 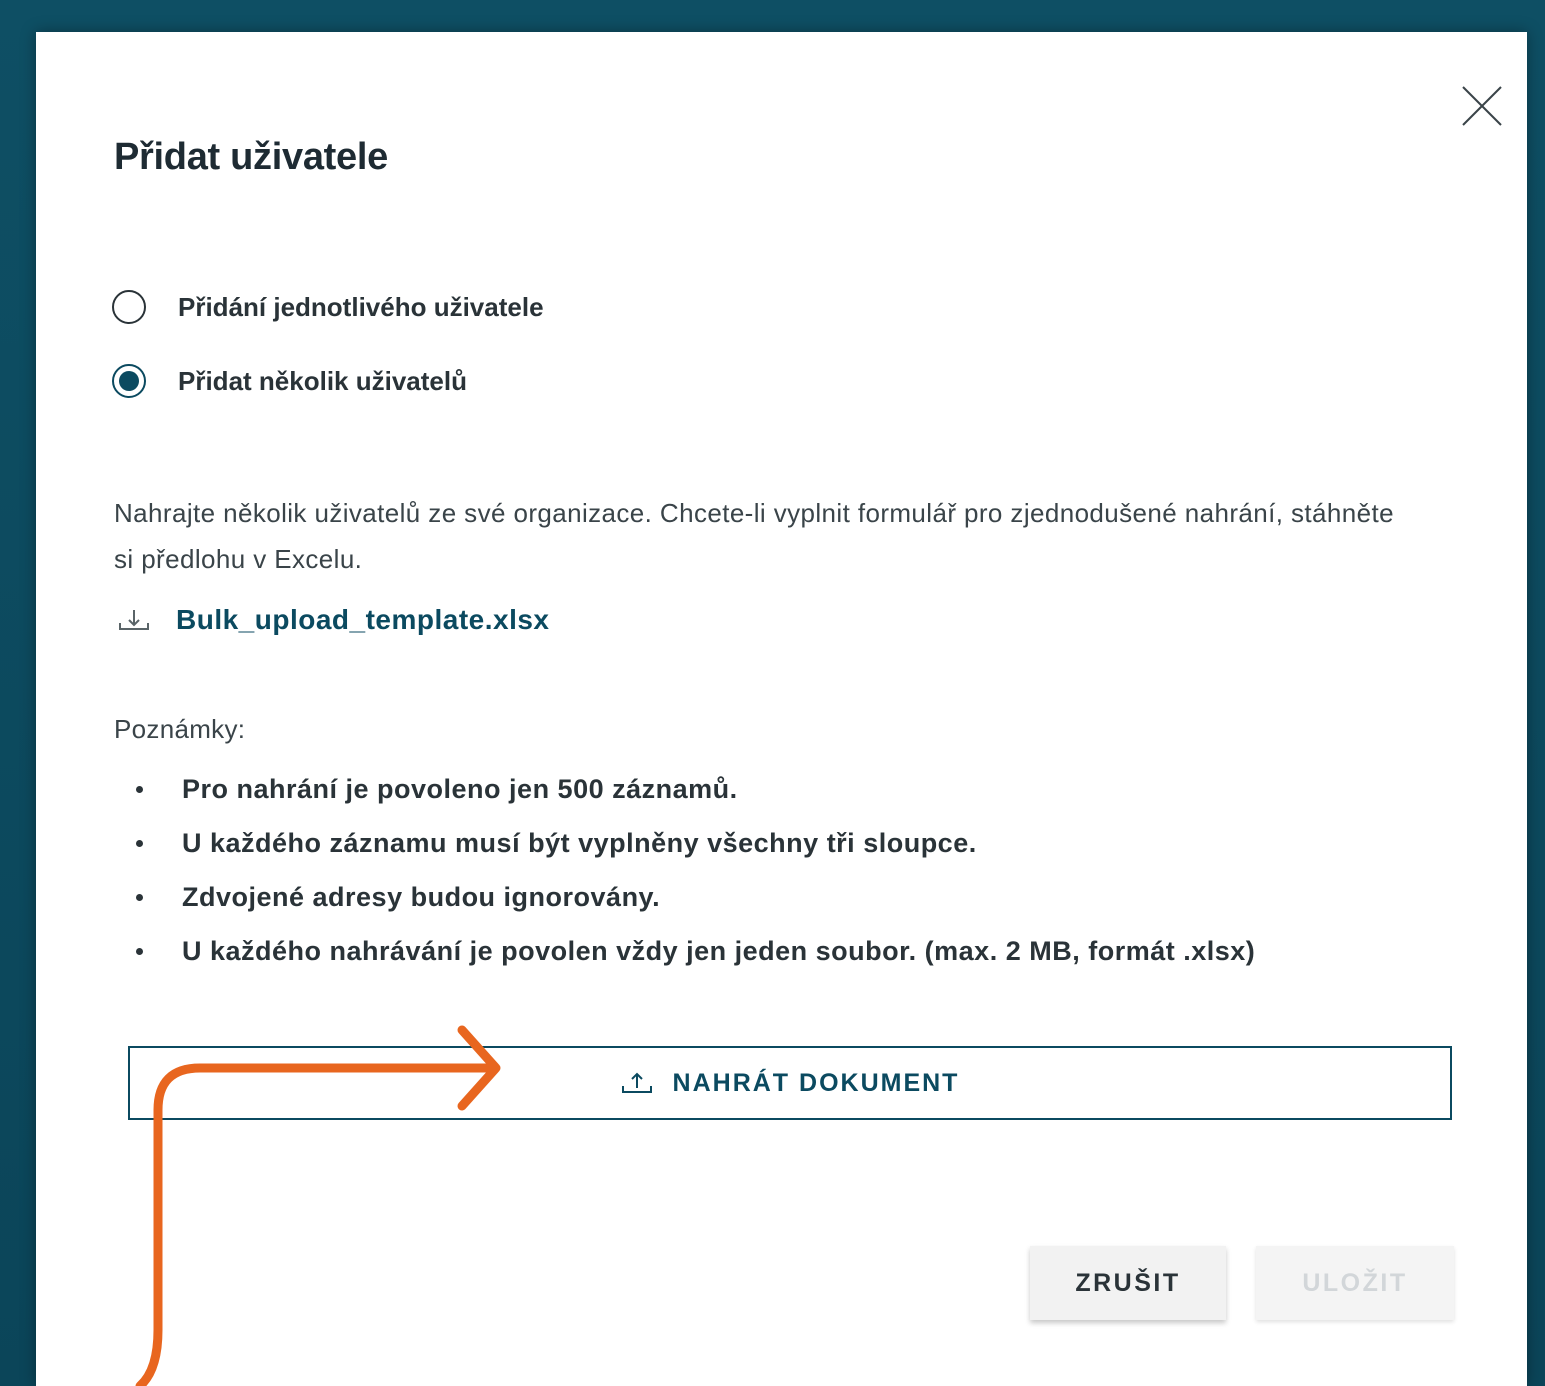 I want to click on radio-multiple-users: Přidat několik uživatelů, so click(x=289, y=381).